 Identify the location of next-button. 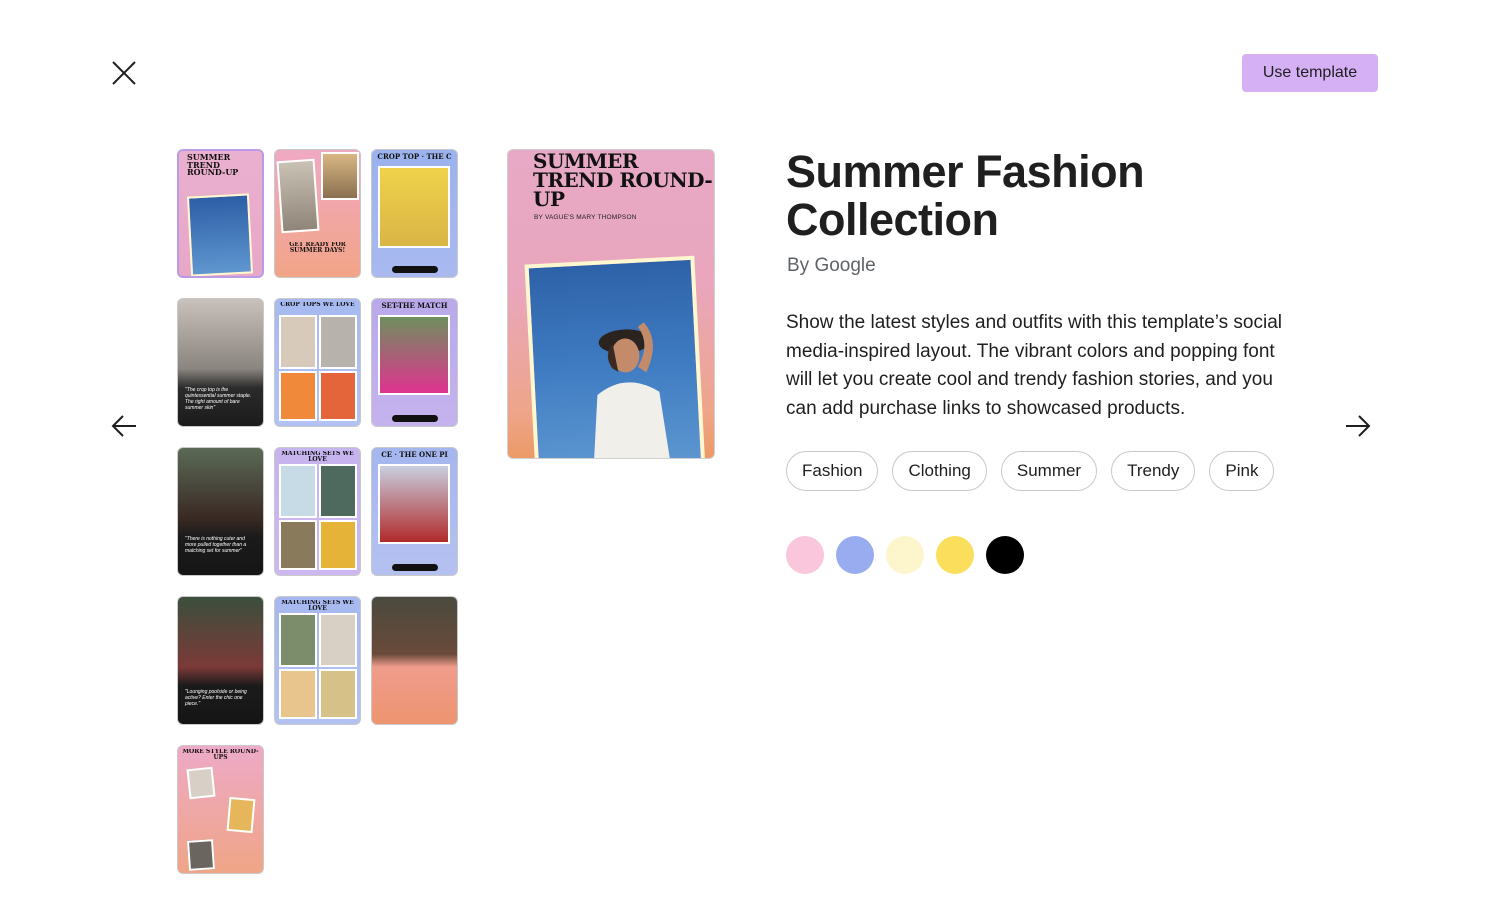
(1358, 426).